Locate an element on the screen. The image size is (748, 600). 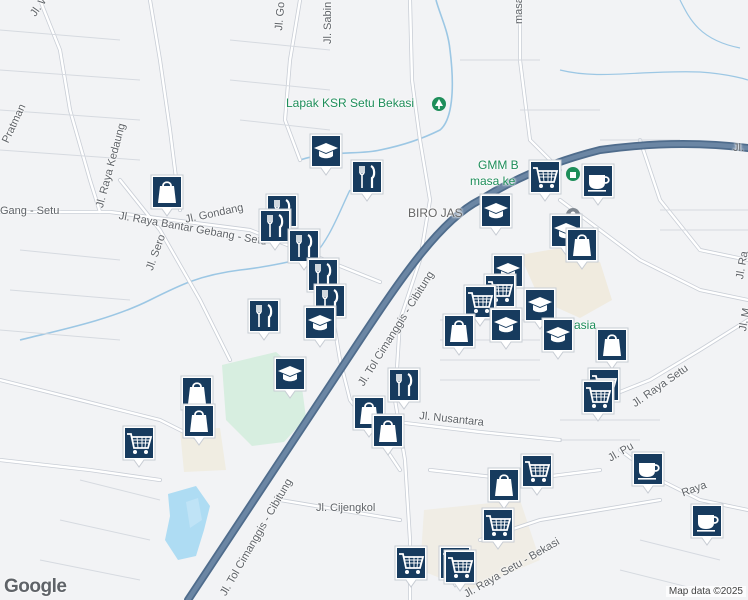
place-label-asia: asia is located at coordinates (585, 325).